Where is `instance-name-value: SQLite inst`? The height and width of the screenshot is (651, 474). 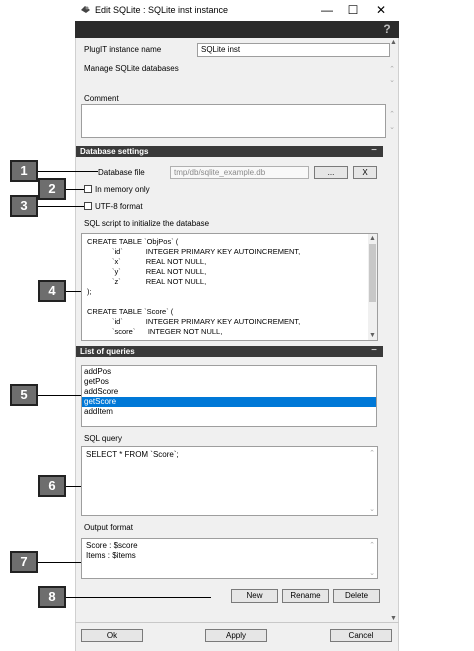
instance-name-value: SQLite inst is located at coordinates (221, 49).